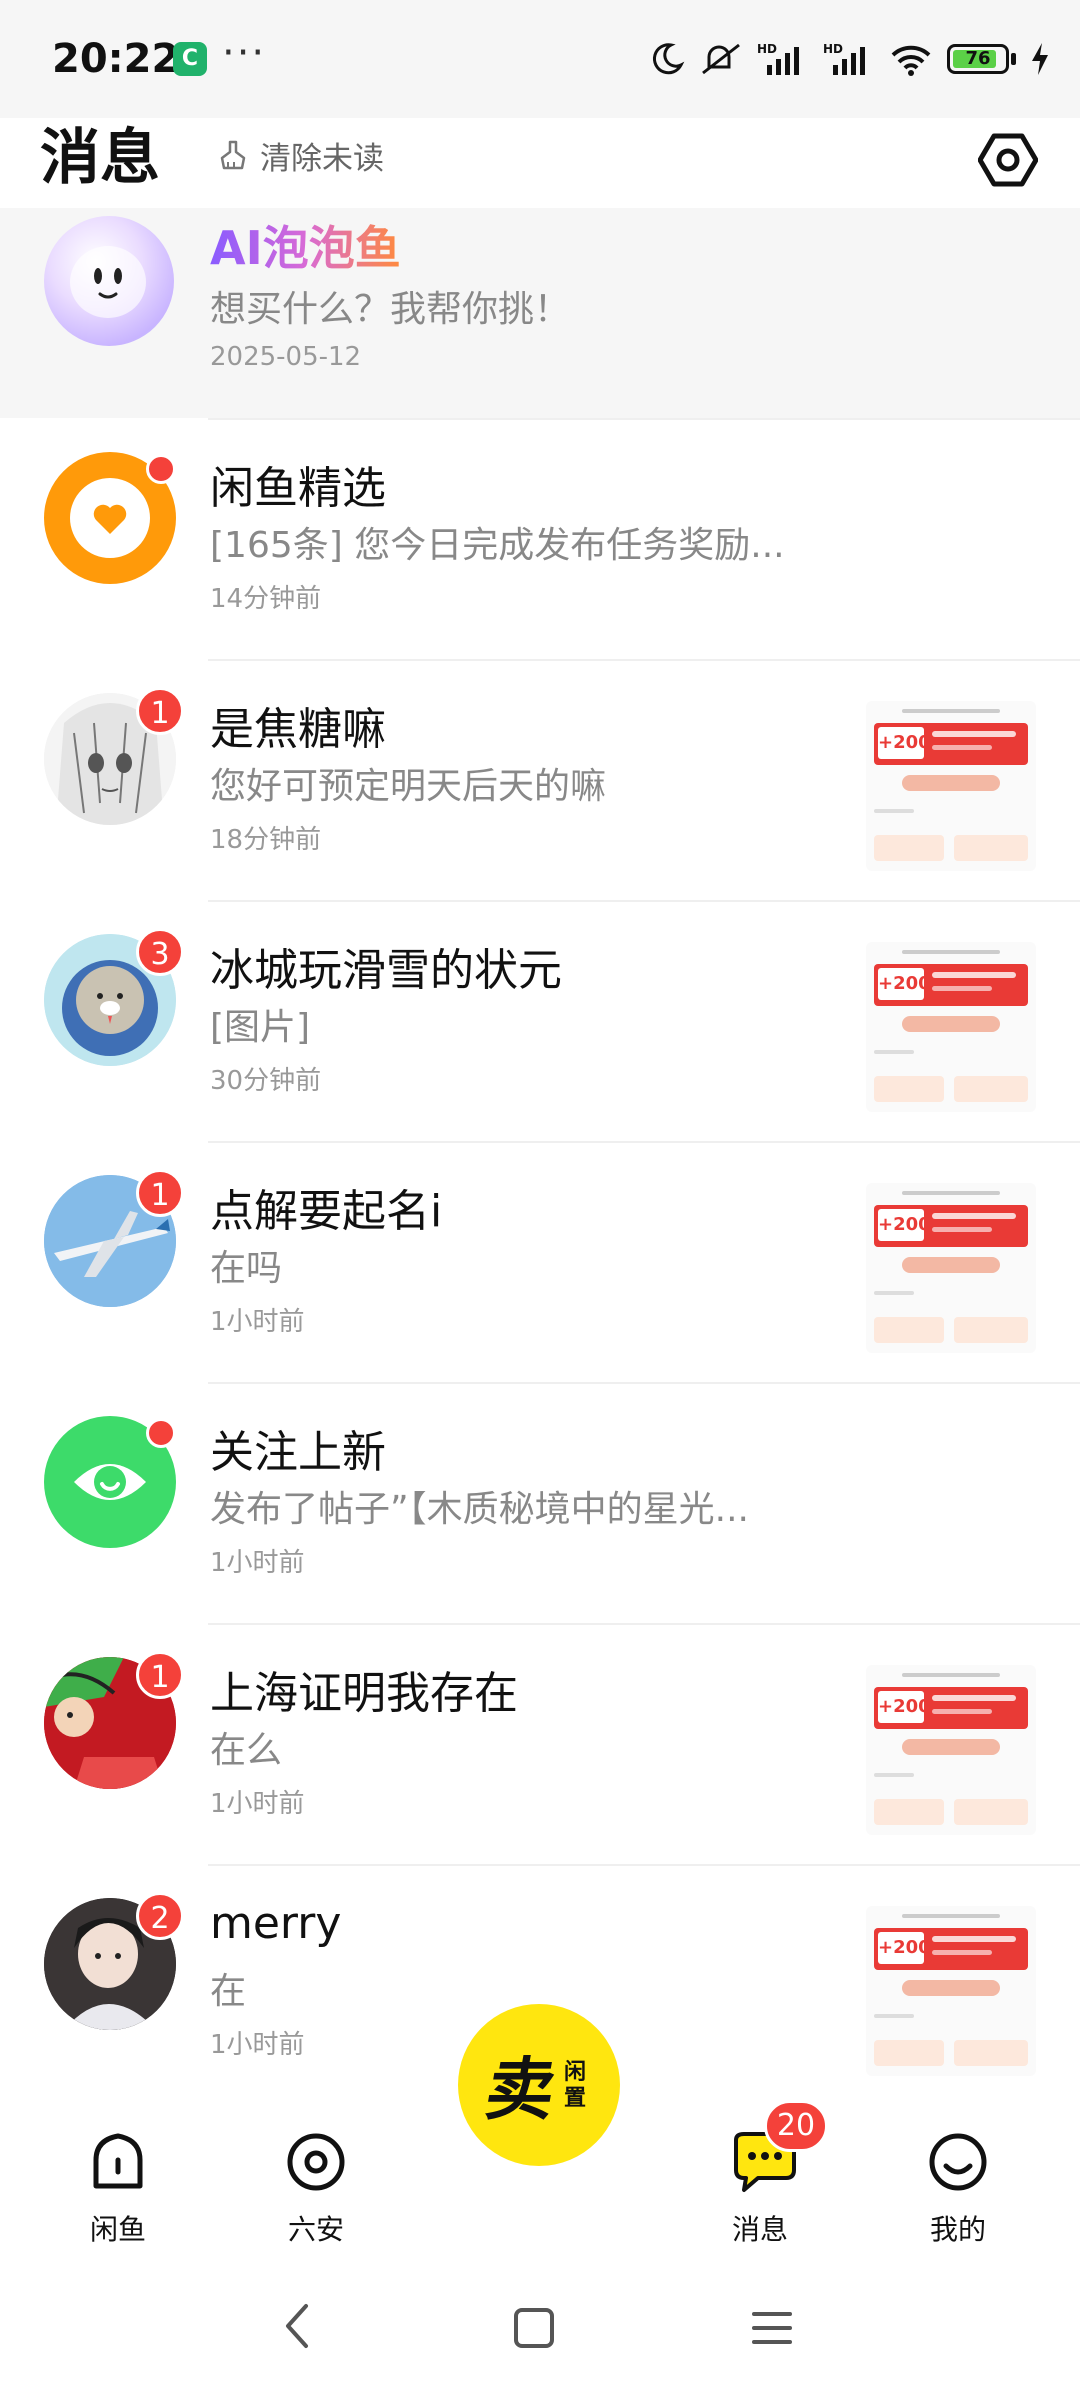  I want to click on conversation-time: 18分钟前, so click(266, 840).